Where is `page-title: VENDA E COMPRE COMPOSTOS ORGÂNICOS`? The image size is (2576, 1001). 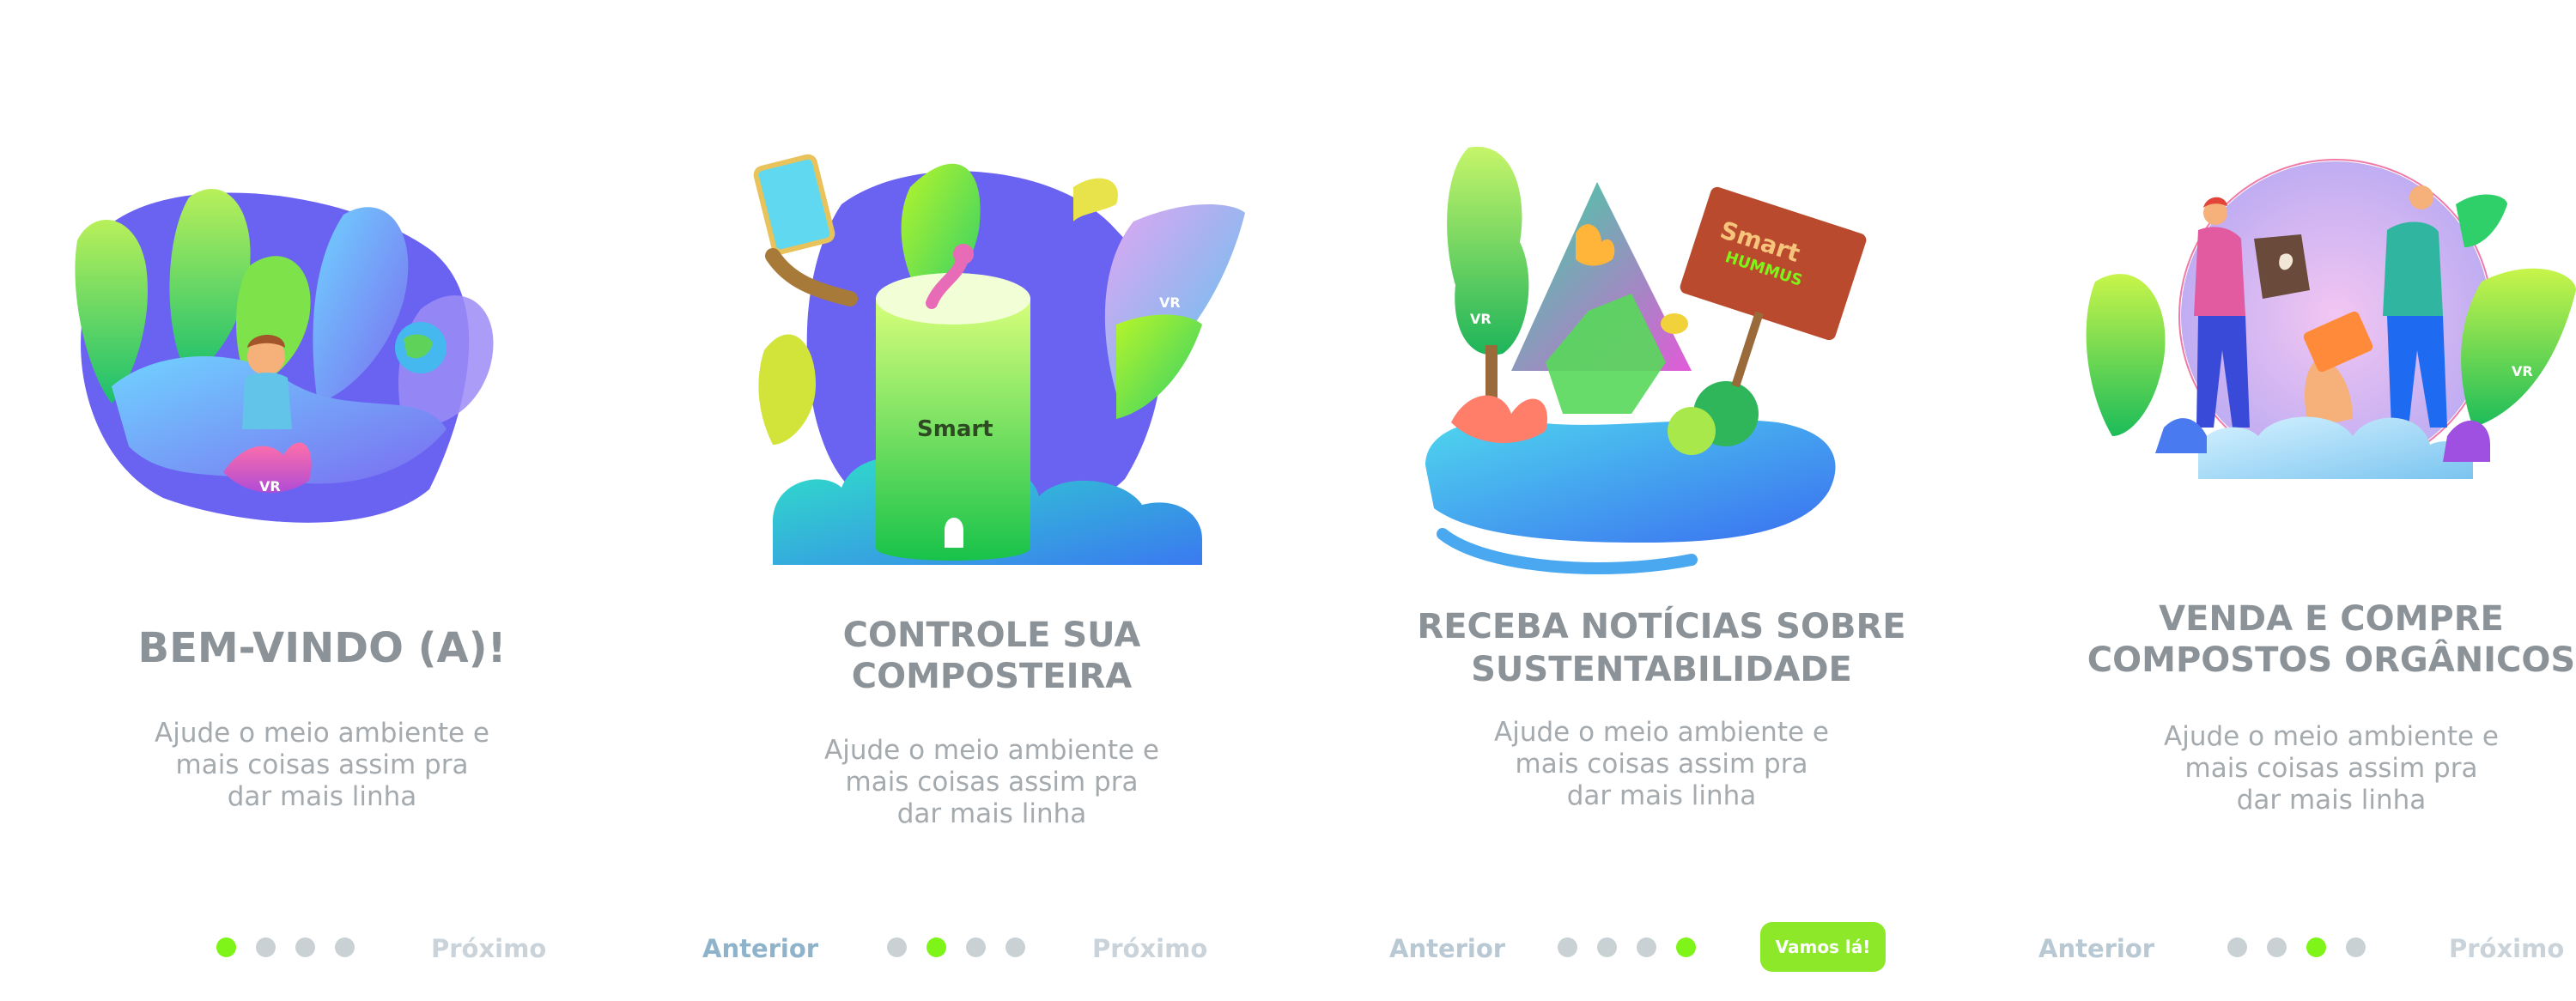
page-title: VENDA E COMPRE COMPOSTOS ORGÂNICOS is located at coordinates (2292, 639).